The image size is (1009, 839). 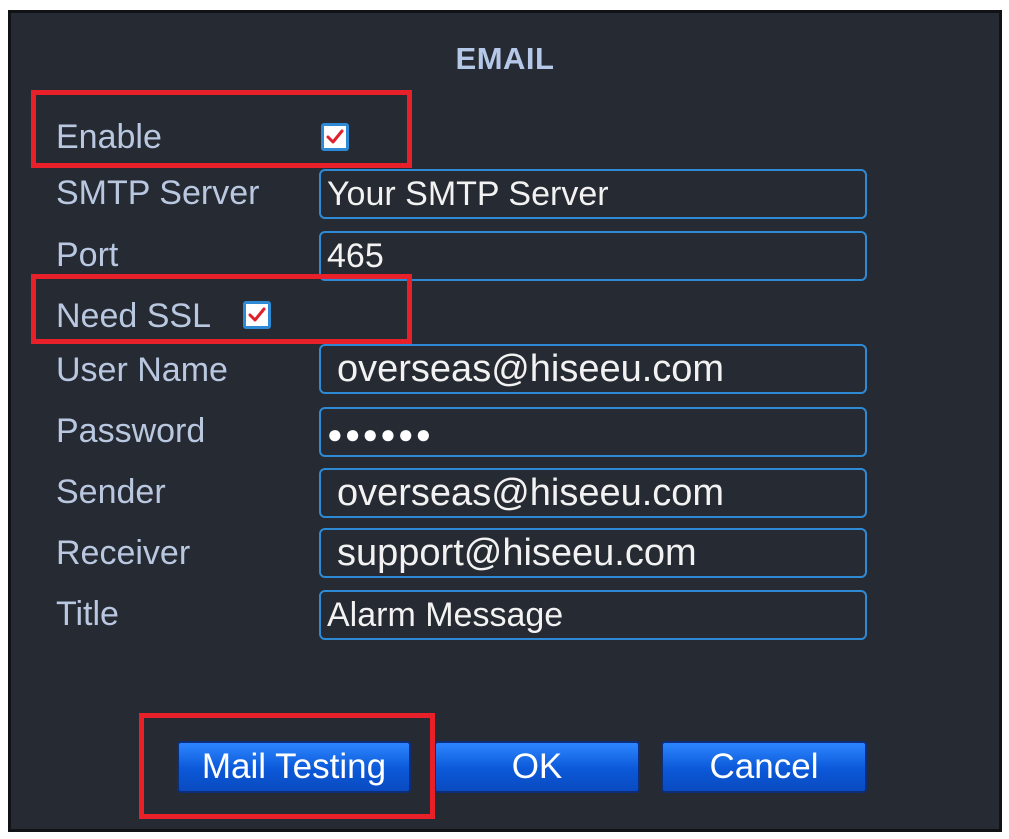 I want to click on smtp-server-label: SMTP Server, so click(x=158, y=193).